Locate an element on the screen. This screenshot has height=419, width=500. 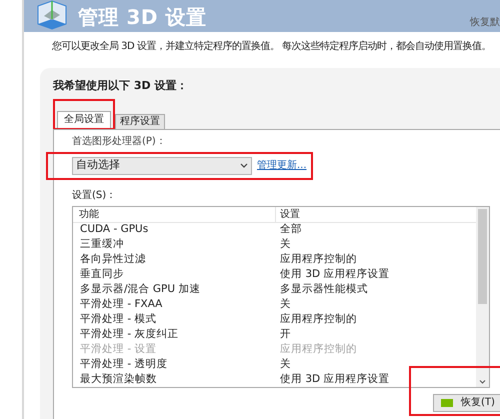
tab: 全局设置 is located at coordinates (84, 119).